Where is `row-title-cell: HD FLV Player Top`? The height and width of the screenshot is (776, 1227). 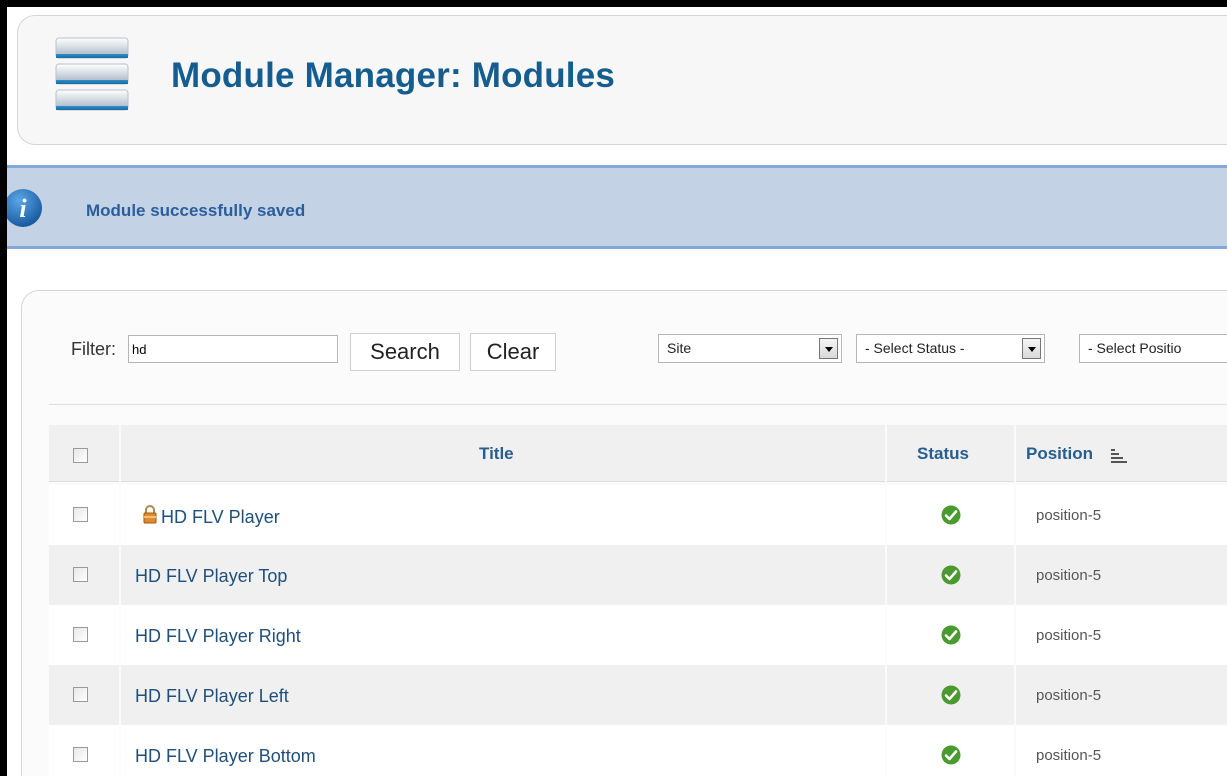
row-title-cell: HD FLV Player Top is located at coordinates (503, 575).